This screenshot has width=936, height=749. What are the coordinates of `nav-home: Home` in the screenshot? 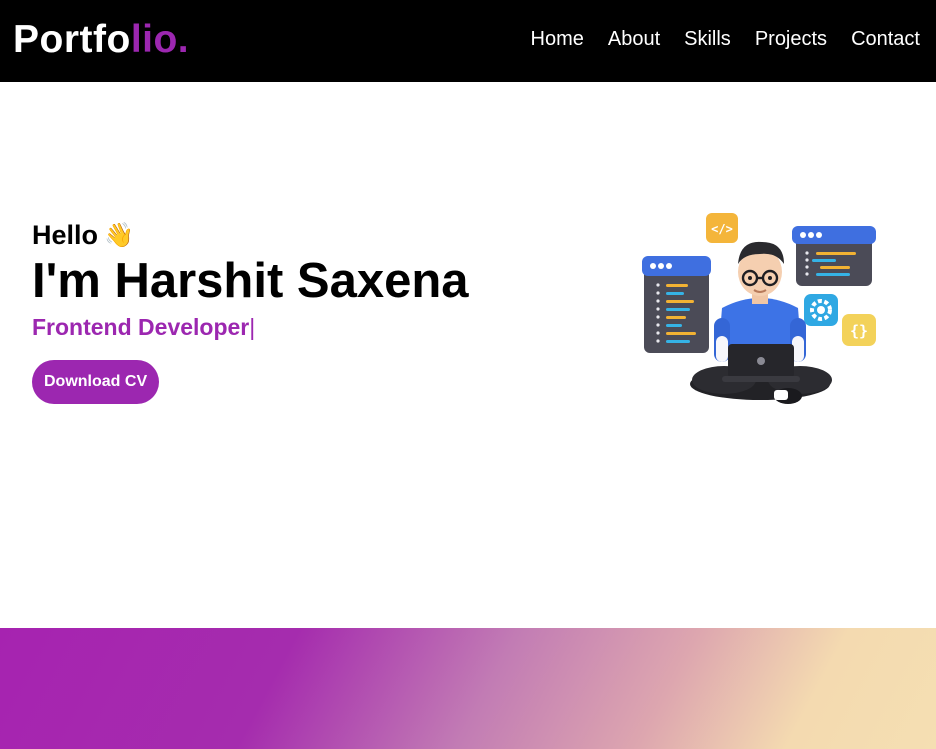 It's located at (557, 39).